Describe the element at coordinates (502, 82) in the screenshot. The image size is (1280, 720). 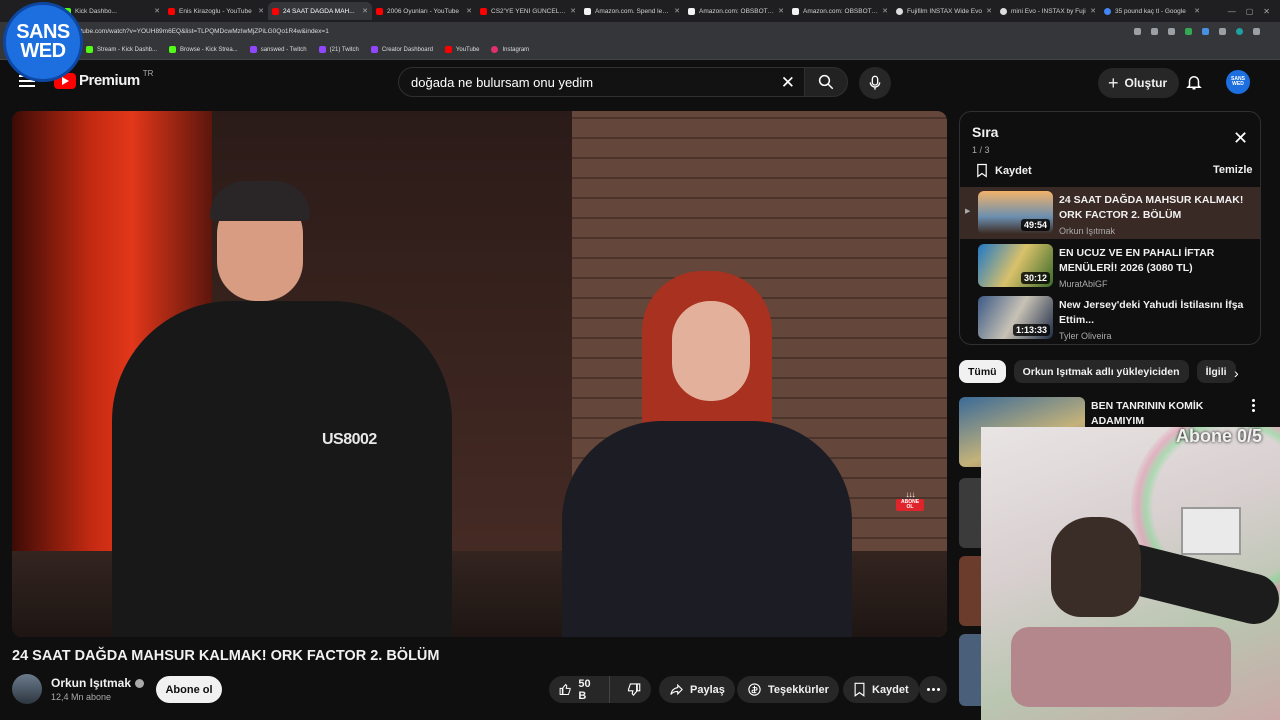
I see `search-query-text: doğada ne bulursam onu yedim` at that location.